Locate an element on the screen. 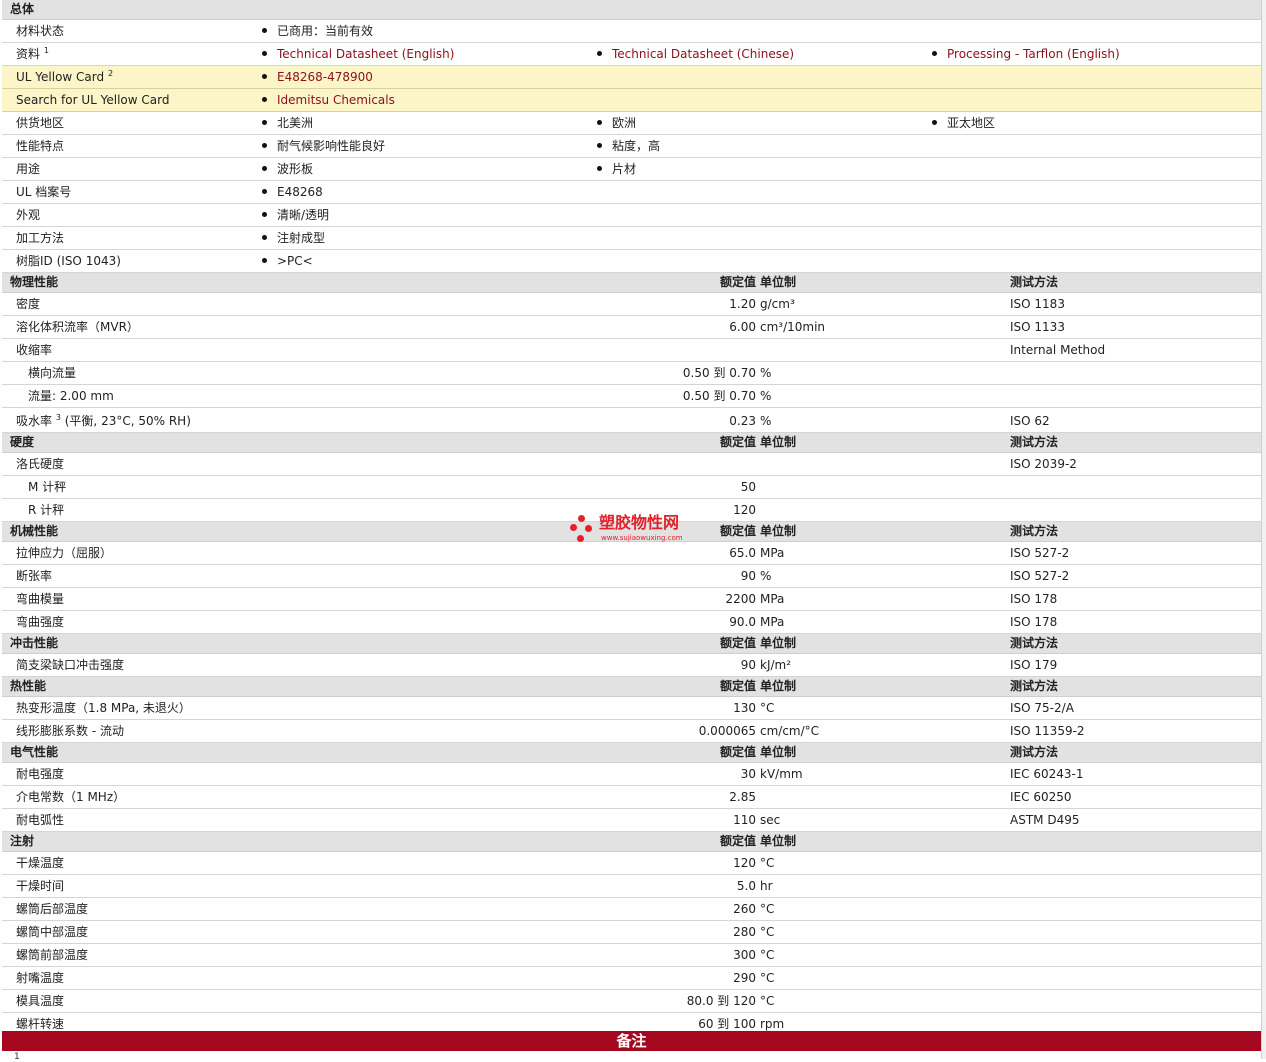 This screenshot has width=1266, height=1062. property-row: 弯曲模量 2200 MPa ISO 178 is located at coordinates (631, 599).